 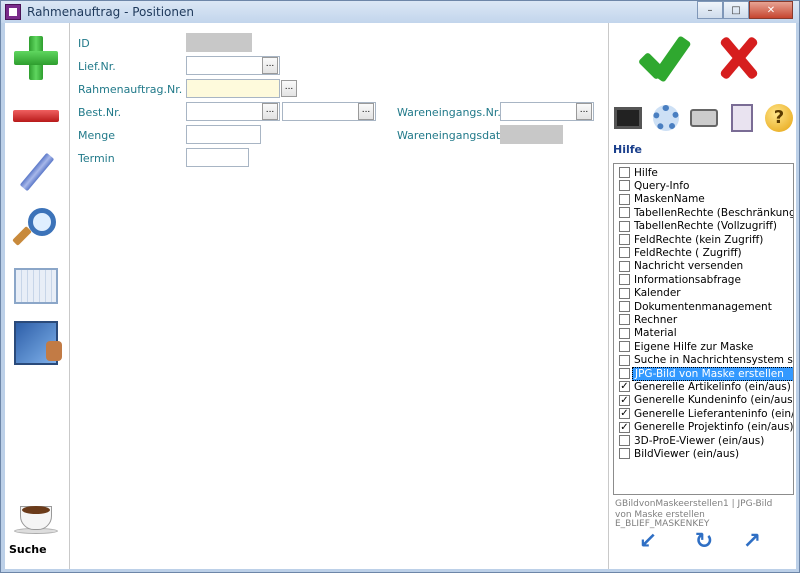 I want to click on add-button, so click(x=36, y=58).